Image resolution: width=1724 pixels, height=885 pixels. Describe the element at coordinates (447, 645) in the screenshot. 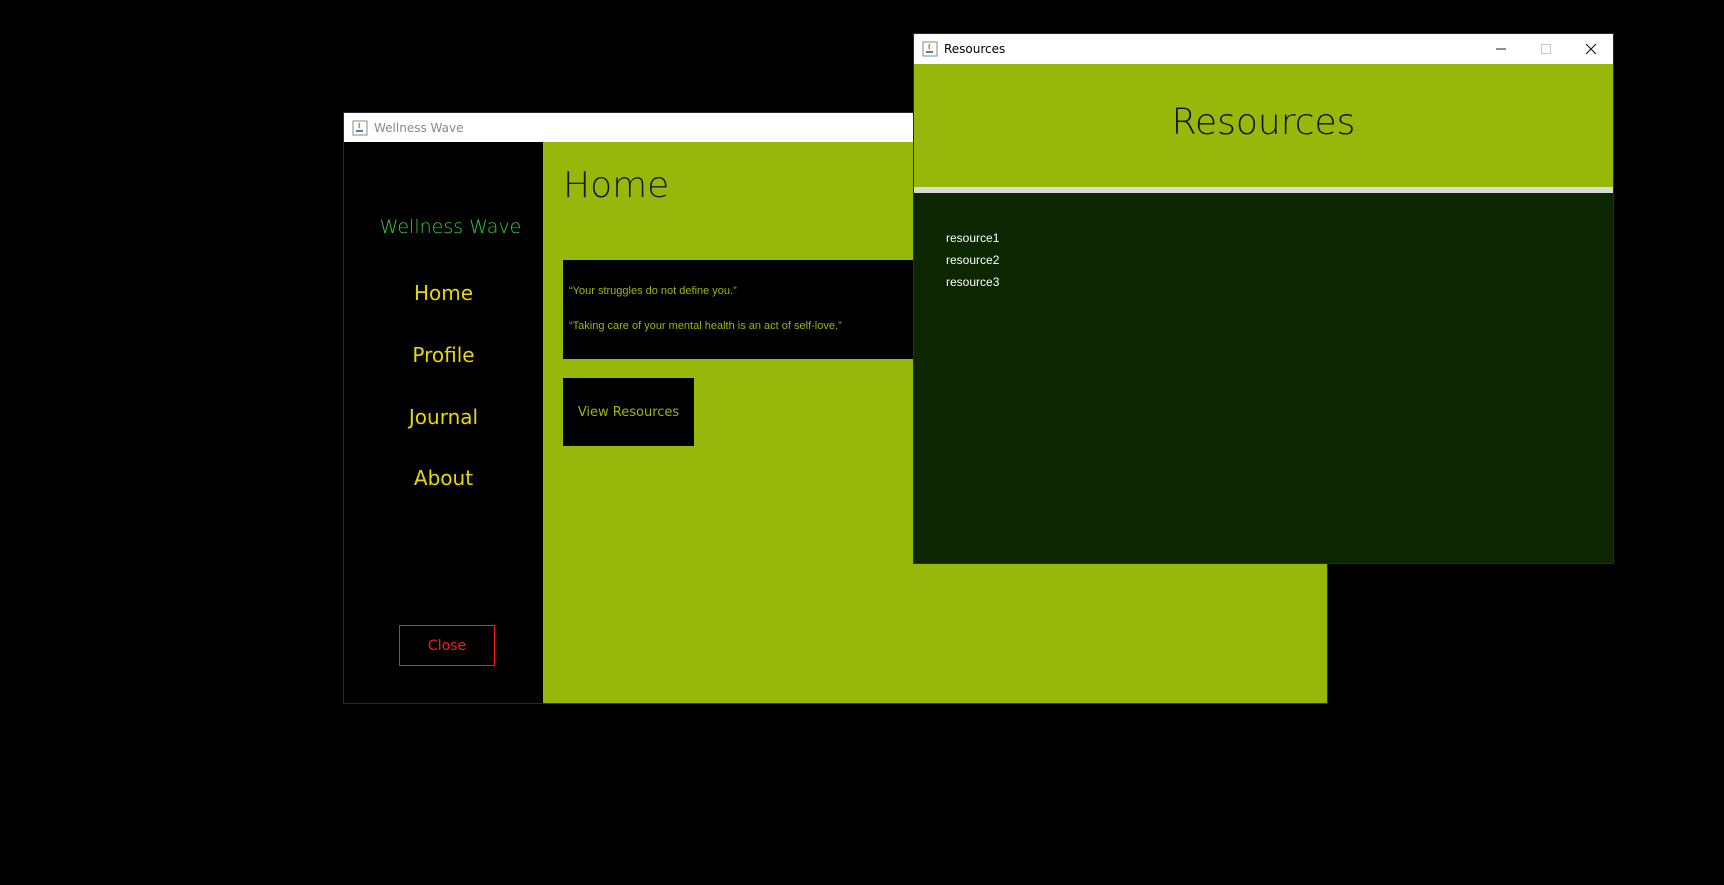

I see `close-button: Close` at that location.